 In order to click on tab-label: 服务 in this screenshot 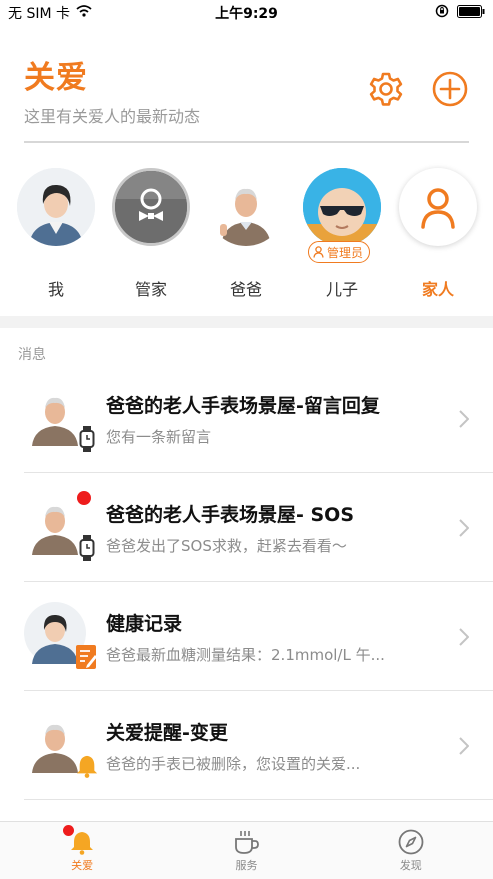, I will do `click(246, 865)`.